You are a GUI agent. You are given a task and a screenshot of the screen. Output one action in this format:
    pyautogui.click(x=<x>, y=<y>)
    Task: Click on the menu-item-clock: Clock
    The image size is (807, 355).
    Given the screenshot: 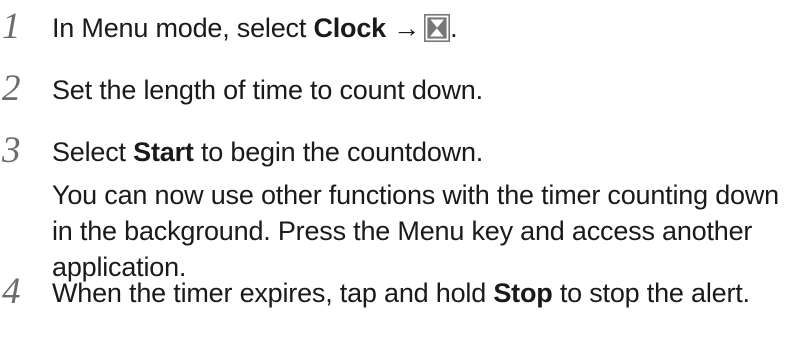 What is the action you would take?
    pyautogui.click(x=349, y=28)
    